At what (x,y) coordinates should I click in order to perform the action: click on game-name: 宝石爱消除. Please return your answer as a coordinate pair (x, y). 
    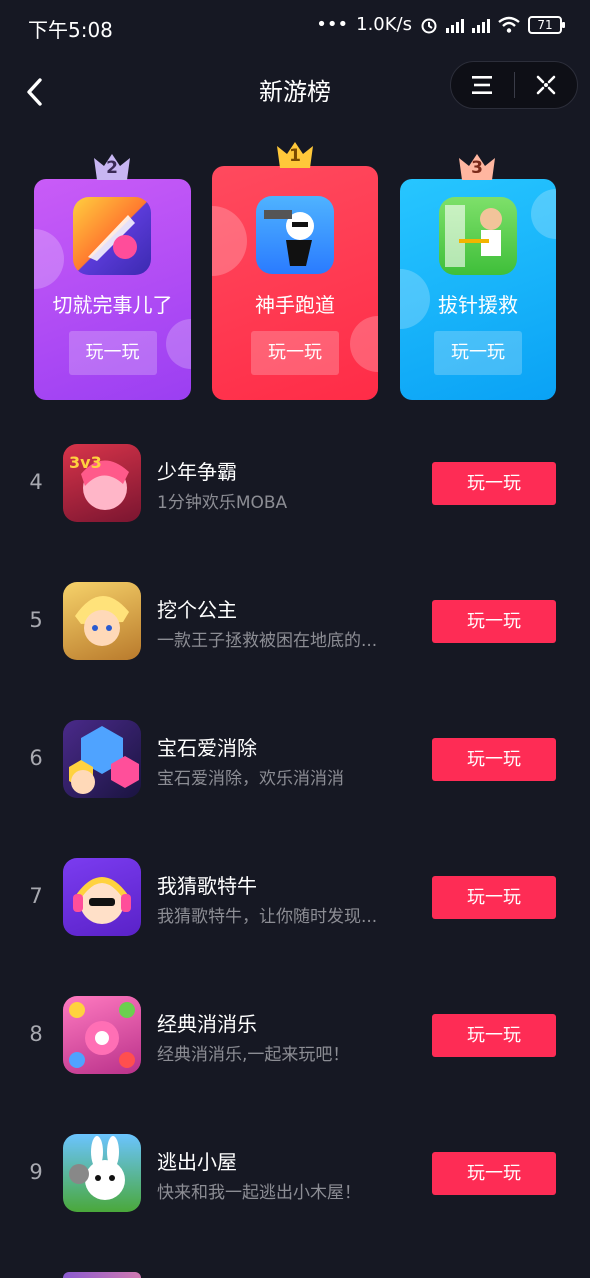
    Looking at the image, I should click on (207, 748).